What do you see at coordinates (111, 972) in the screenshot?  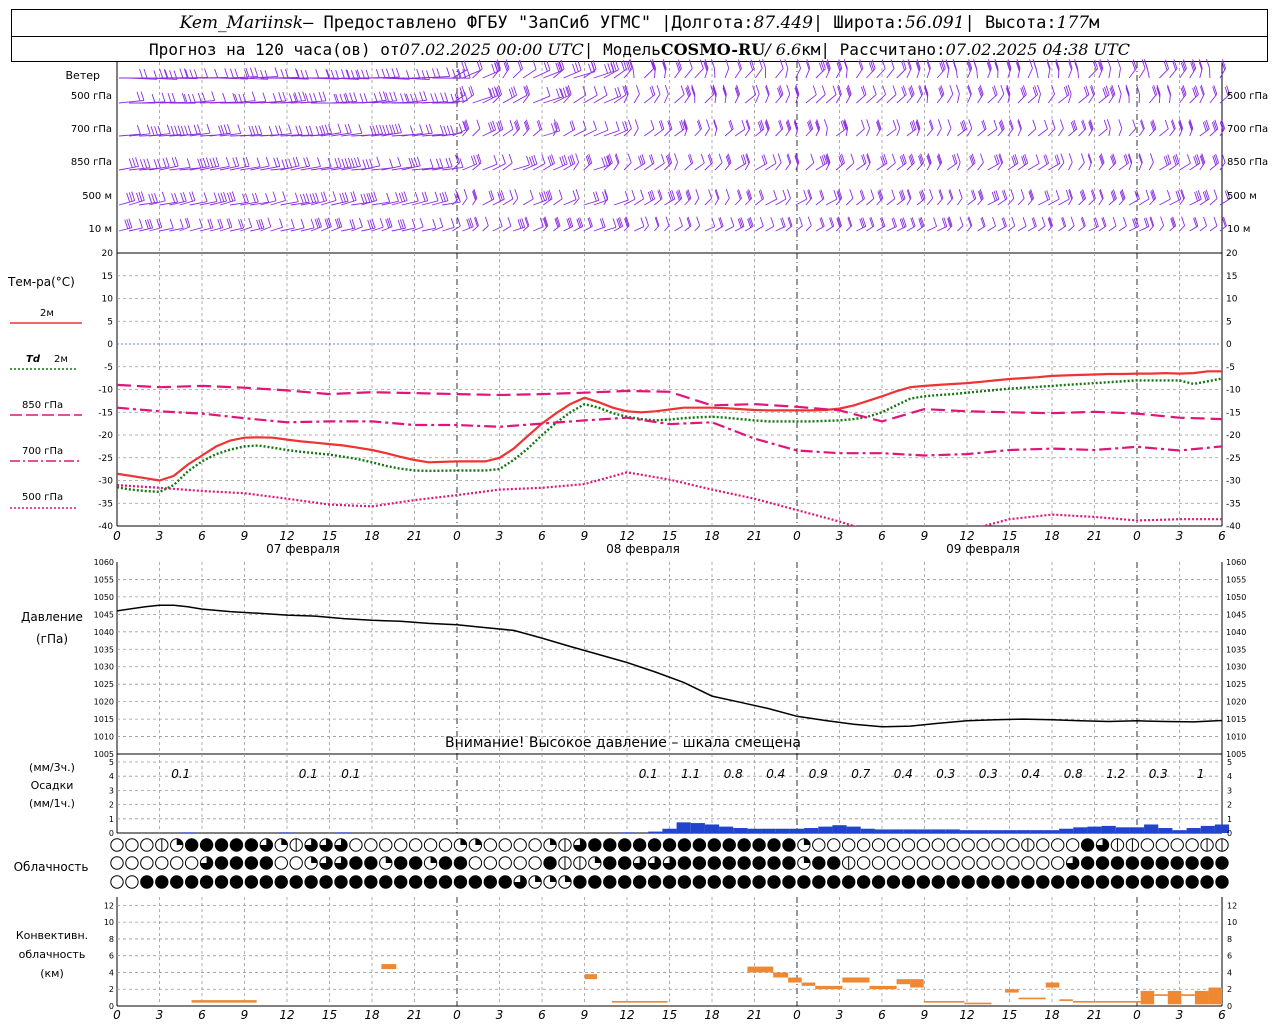 I see `conv-ytick-label-left: 4` at bounding box center [111, 972].